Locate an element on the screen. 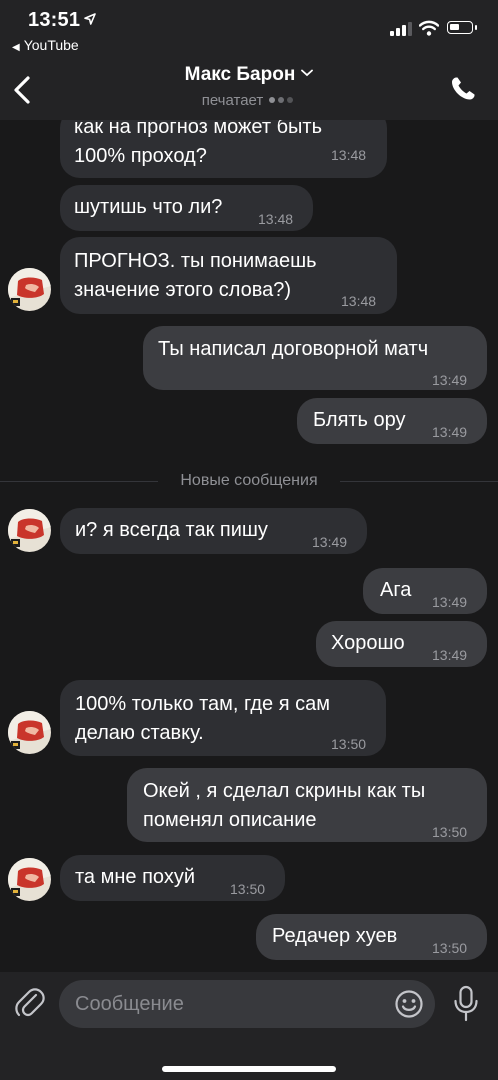  message-text: 100% только там, где я сам is located at coordinates (202, 704).